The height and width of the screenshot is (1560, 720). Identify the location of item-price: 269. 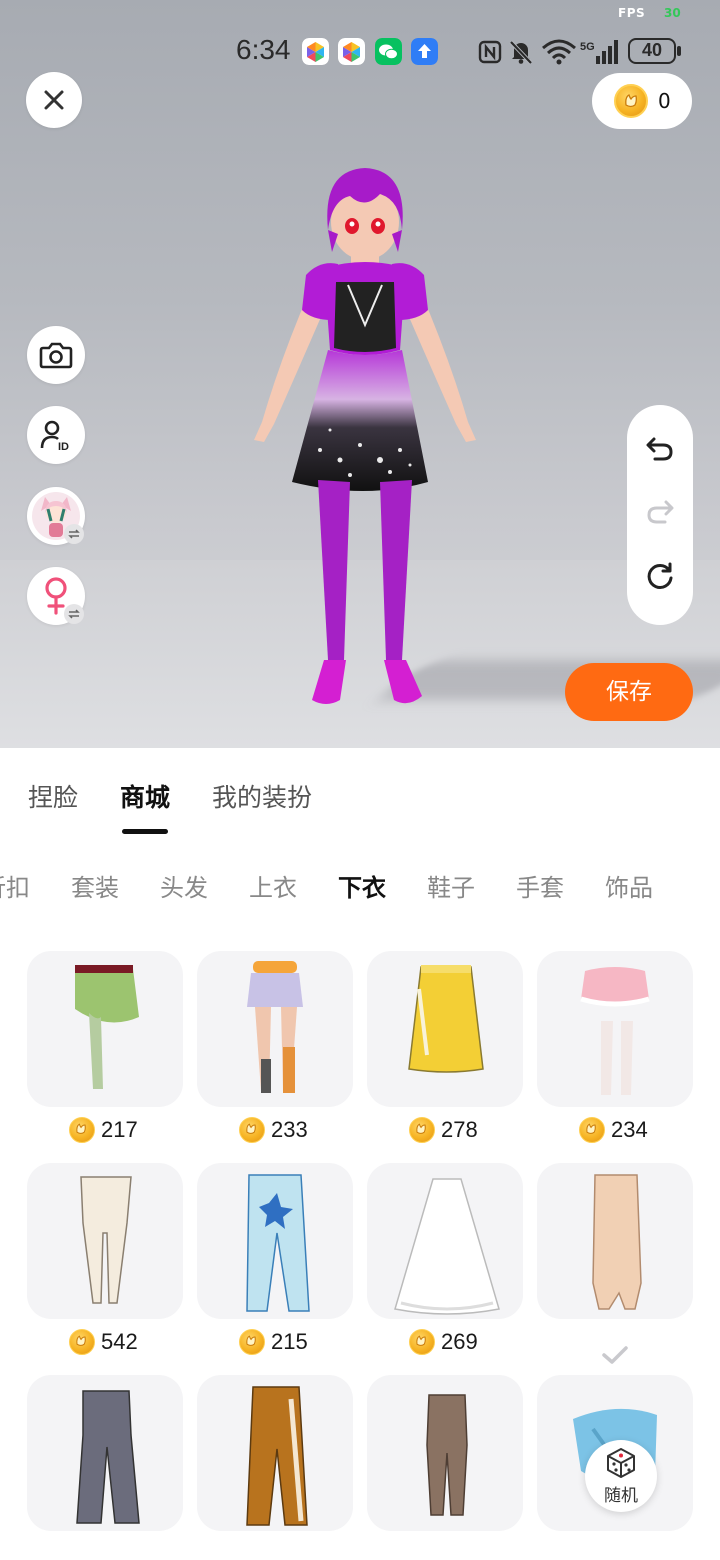
(443, 1342).